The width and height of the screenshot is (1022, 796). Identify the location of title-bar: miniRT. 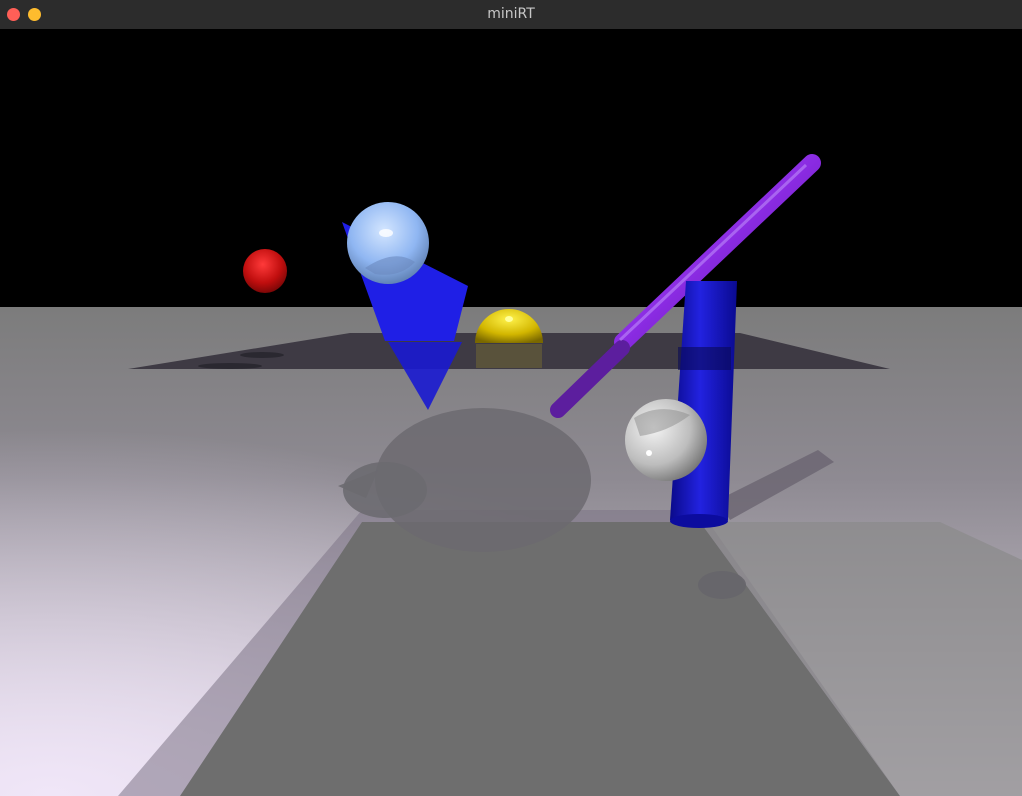
(511, 15).